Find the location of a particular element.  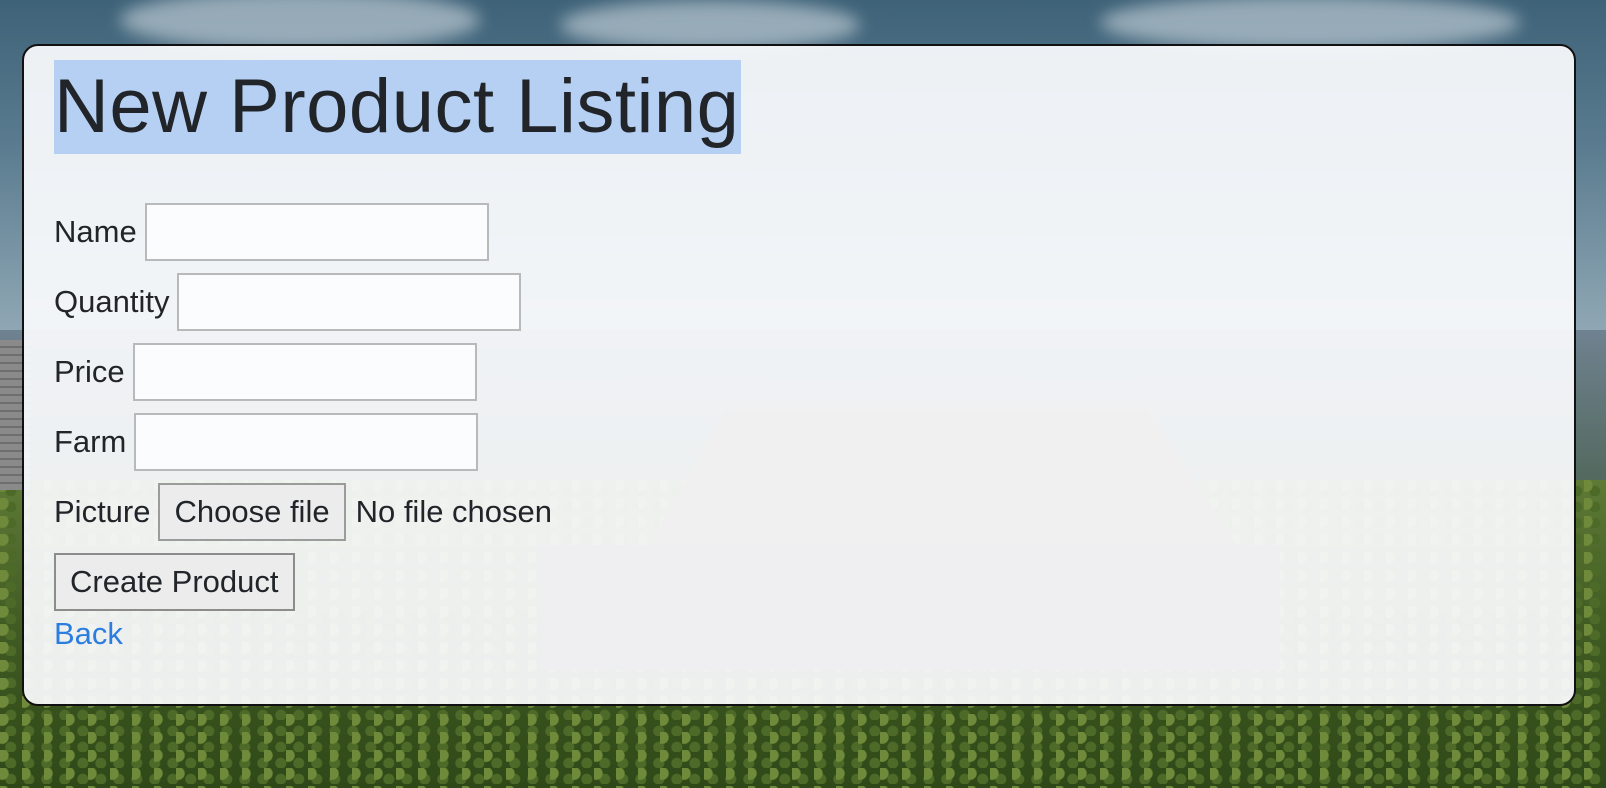

back-link: Back is located at coordinates (88, 634).